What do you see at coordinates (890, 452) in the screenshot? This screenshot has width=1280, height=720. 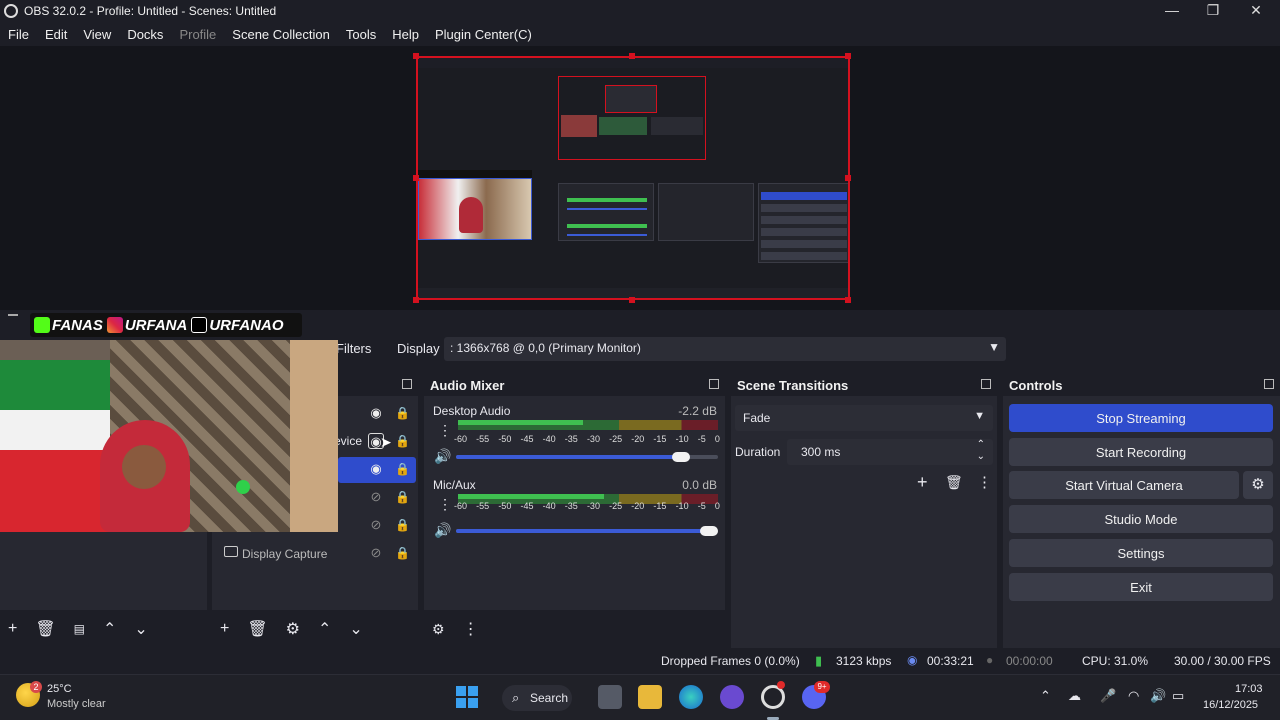 I see `duration-spinbox: 300 ms ⌃ ⌄` at bounding box center [890, 452].